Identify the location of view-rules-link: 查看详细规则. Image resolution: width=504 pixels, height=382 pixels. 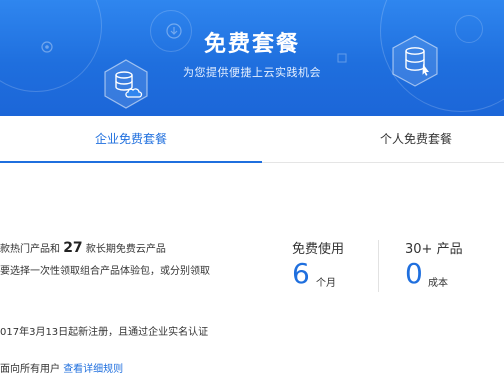
(93, 369).